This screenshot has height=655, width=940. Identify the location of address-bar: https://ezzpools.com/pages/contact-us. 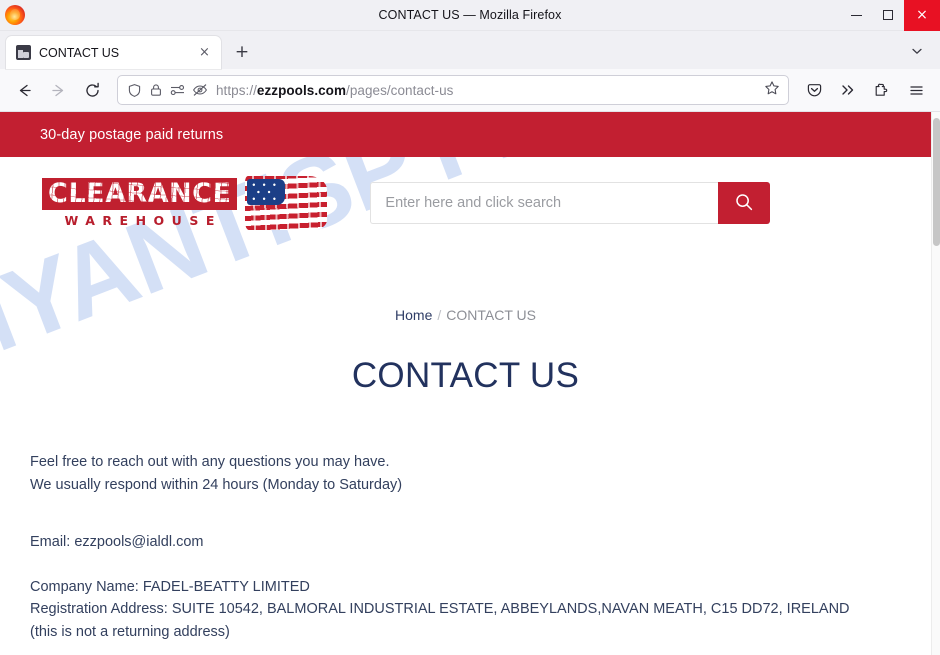
(453, 90).